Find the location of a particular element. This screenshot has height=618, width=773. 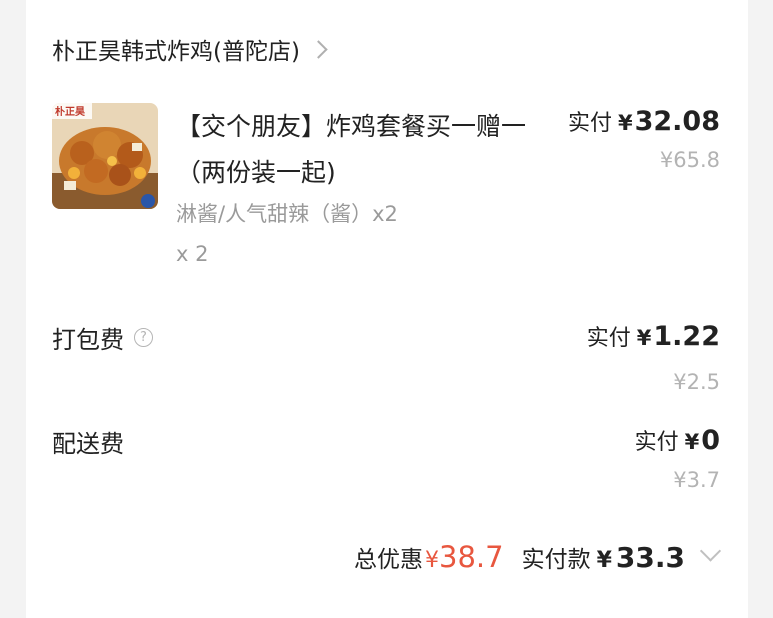

total-discount-amount: 38.7 is located at coordinates (471, 557).